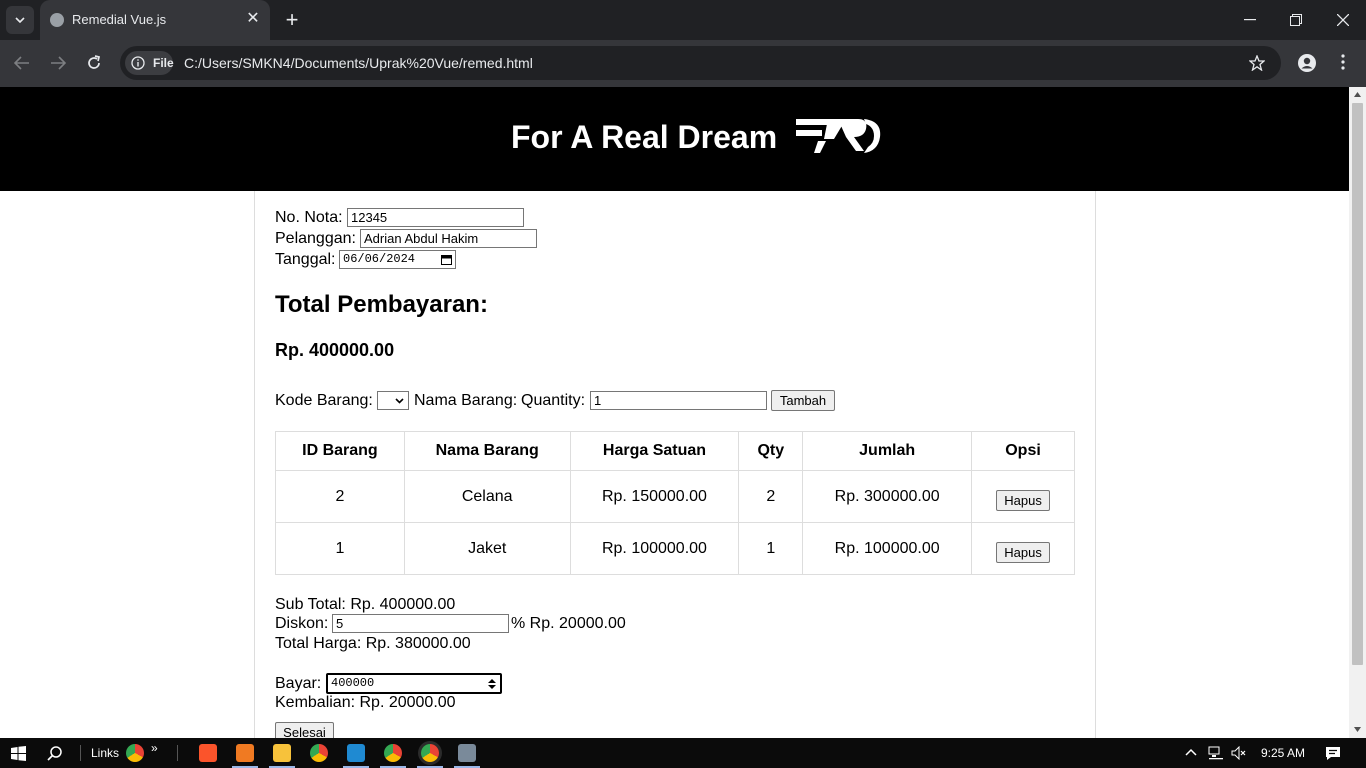 This screenshot has height=768, width=1366. What do you see at coordinates (430, 753) in the screenshot?
I see `chrome-active-icon` at bounding box center [430, 753].